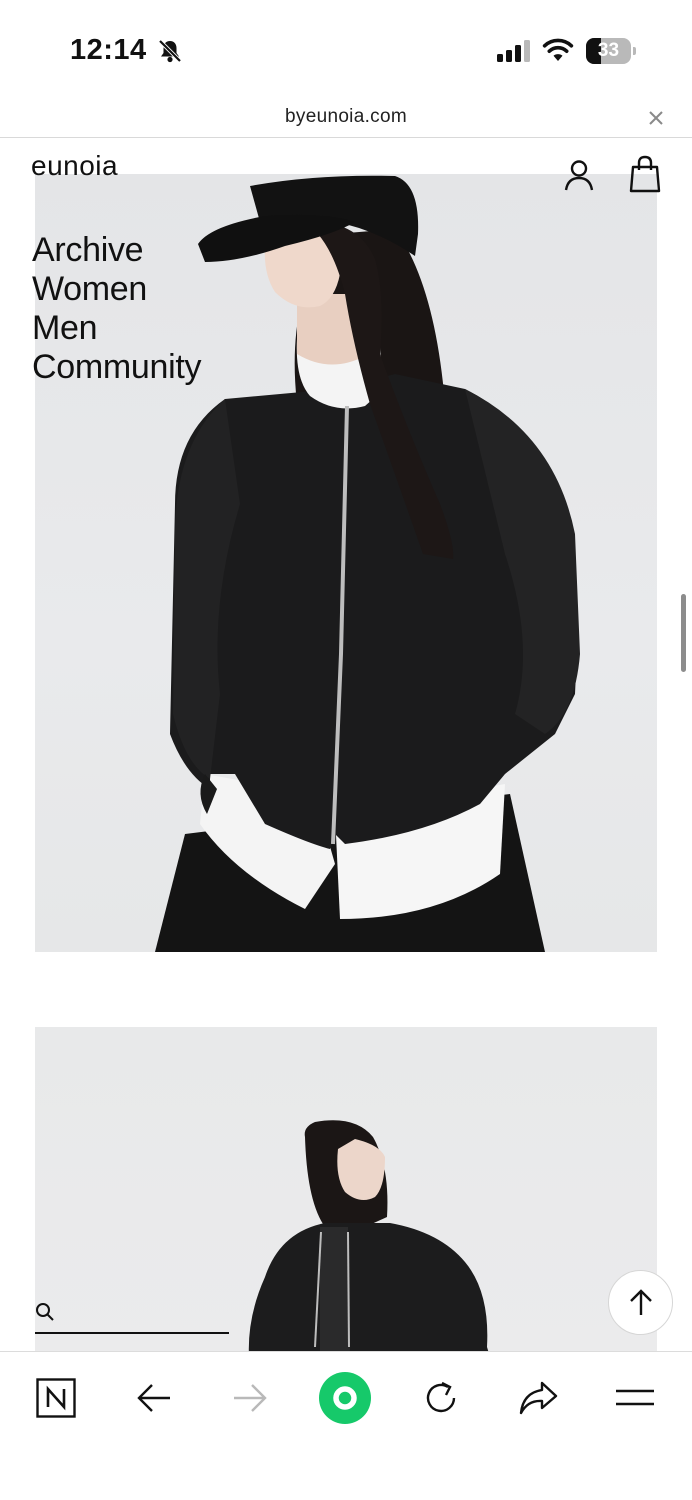 The height and width of the screenshot is (1500, 692). Describe the element at coordinates (45, 1312) in the screenshot. I see `search-icon` at that location.